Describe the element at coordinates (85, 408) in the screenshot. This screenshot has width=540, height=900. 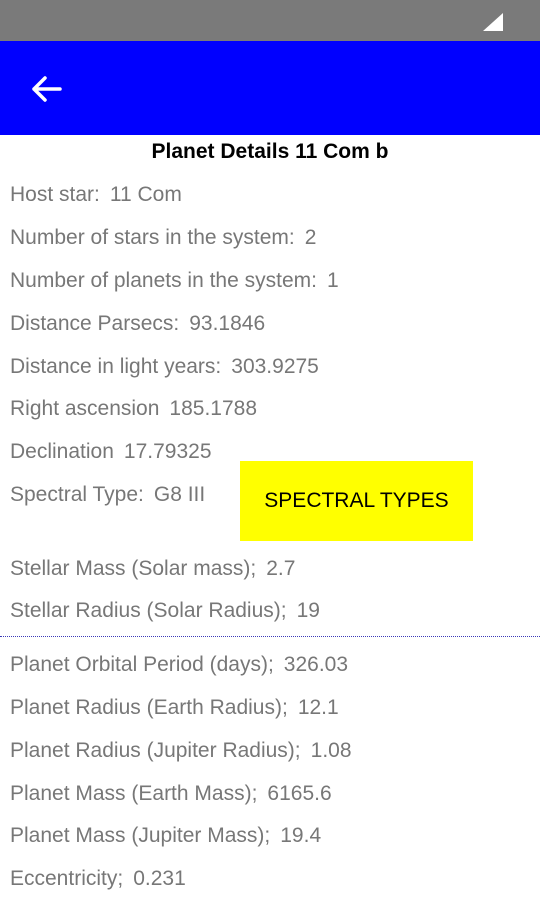
I see `detail-label: Right ascension` at that location.